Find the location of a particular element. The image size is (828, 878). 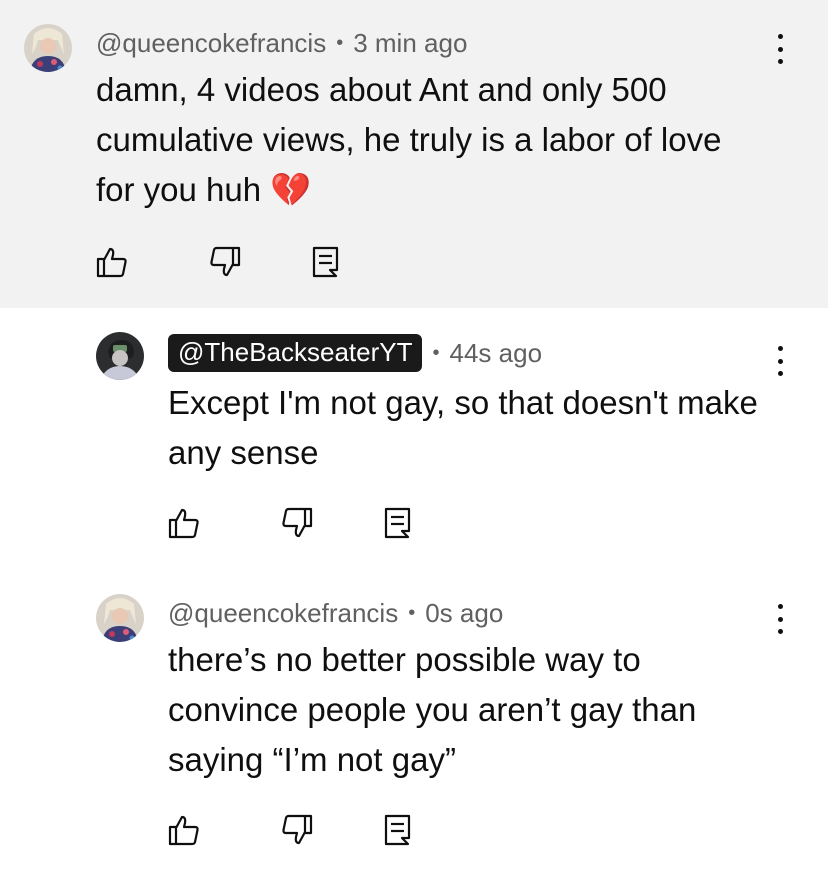

comment-time: 0s ago is located at coordinates (464, 612).